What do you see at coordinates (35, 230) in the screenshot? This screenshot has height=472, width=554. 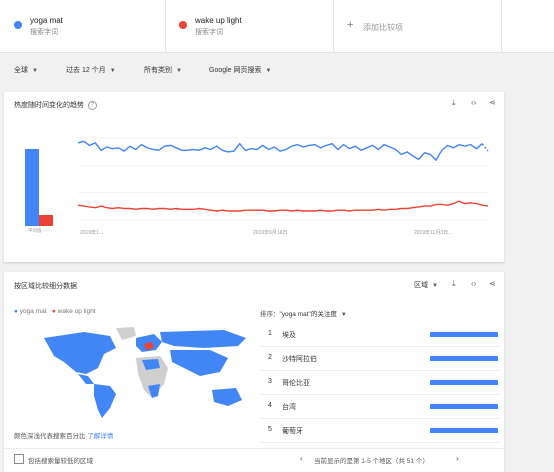 I see `averages-label: 平均值` at bounding box center [35, 230].